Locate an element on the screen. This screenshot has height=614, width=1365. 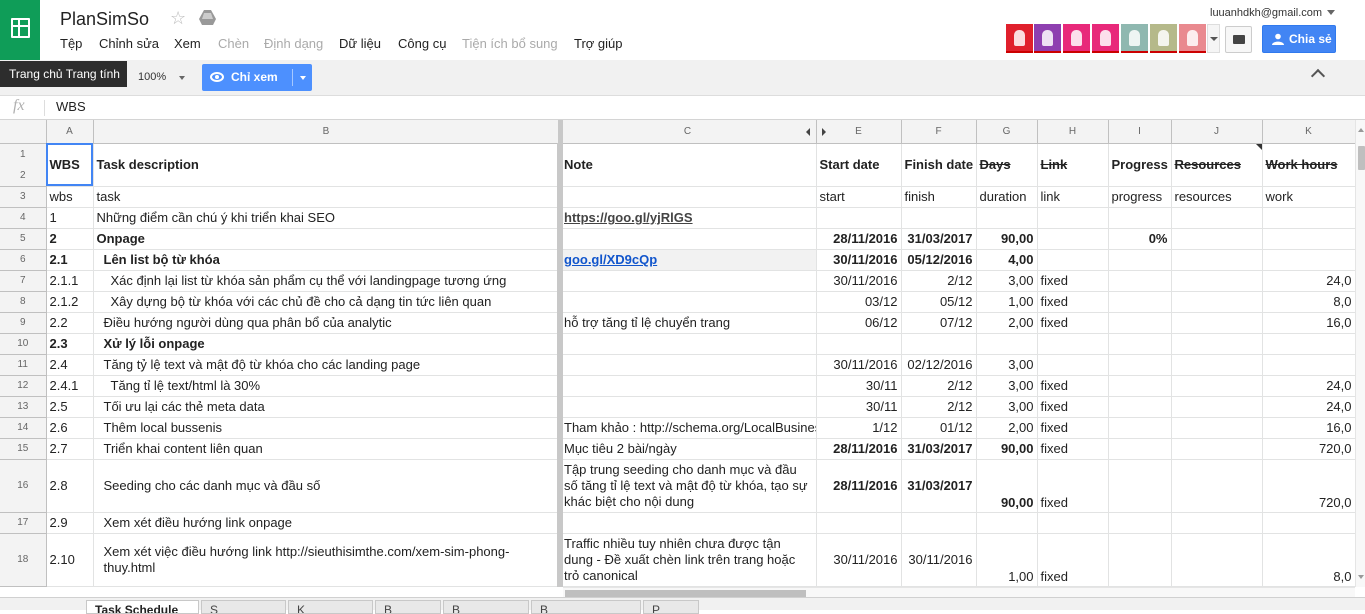
cell-task: Xử lý lỗi onpage is located at coordinates (327, 344).